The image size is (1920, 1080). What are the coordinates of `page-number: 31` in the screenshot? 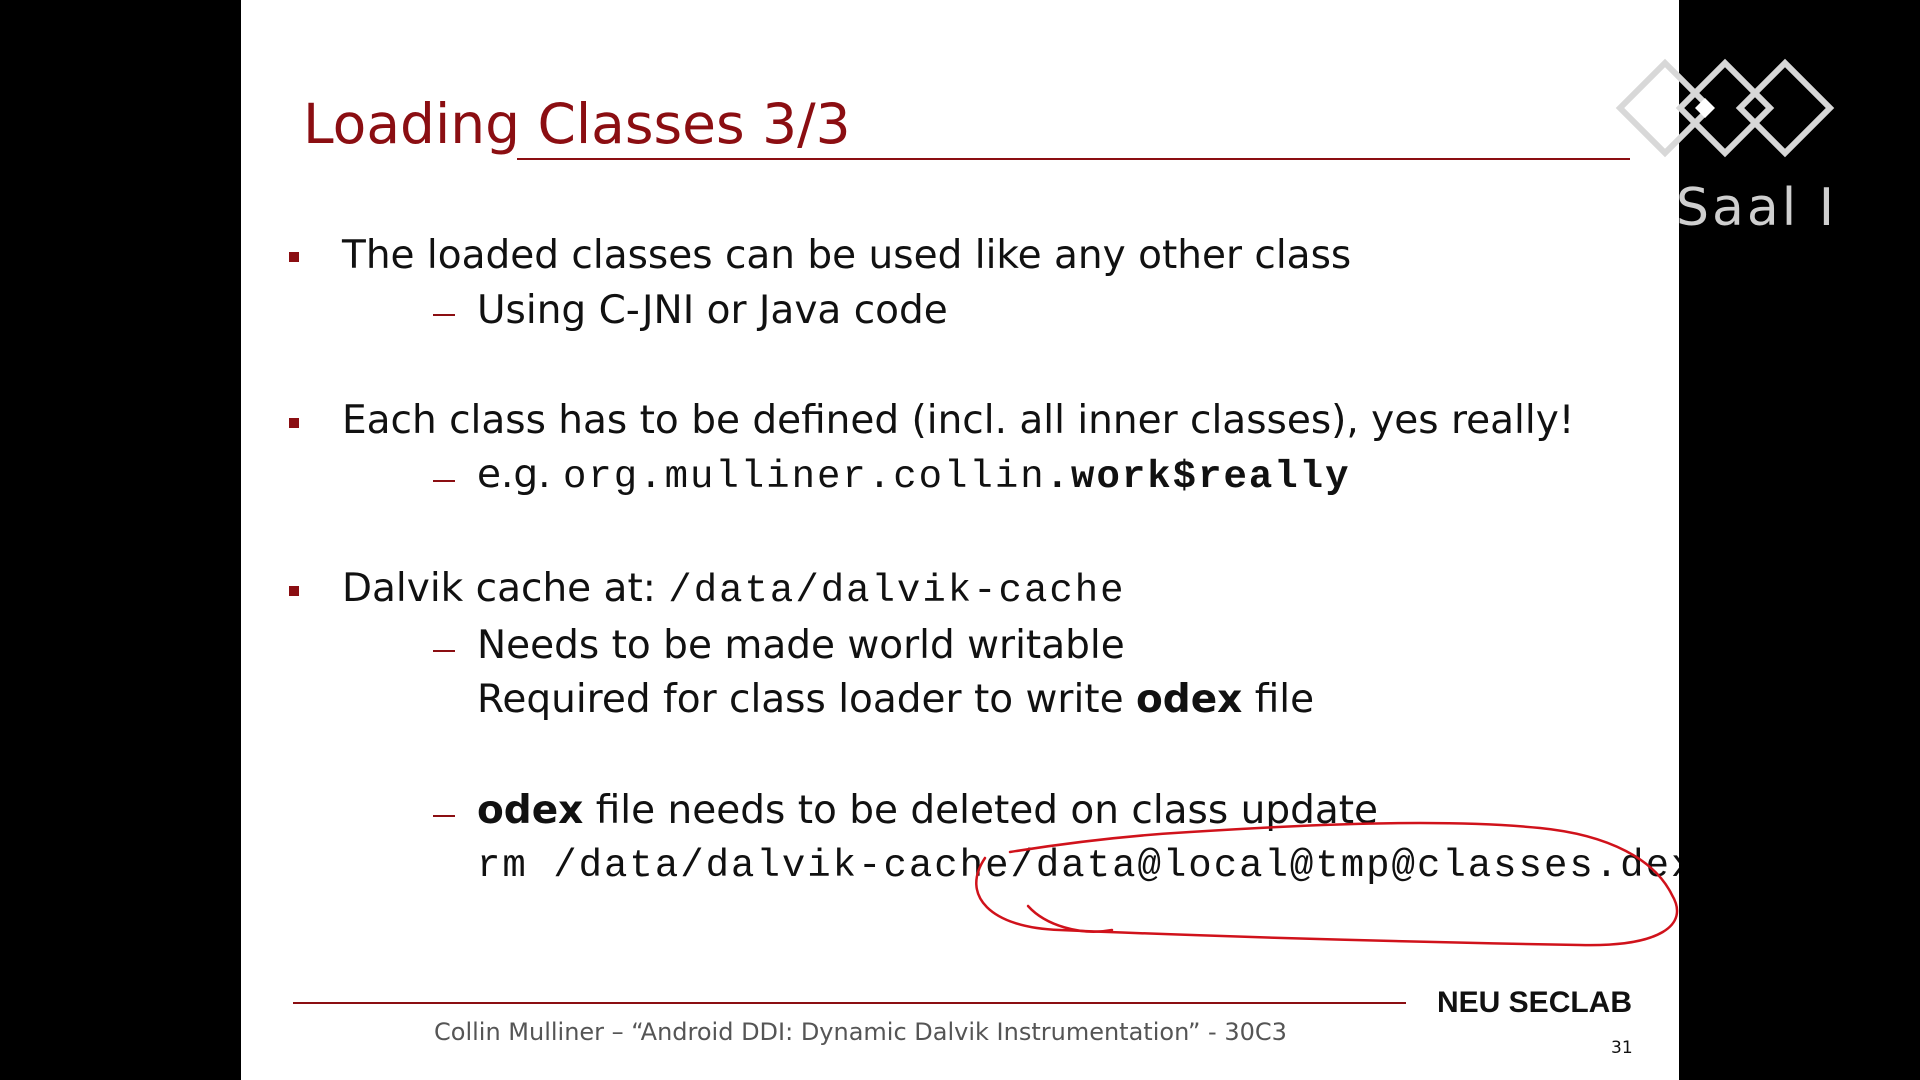 It's located at (1622, 1048).